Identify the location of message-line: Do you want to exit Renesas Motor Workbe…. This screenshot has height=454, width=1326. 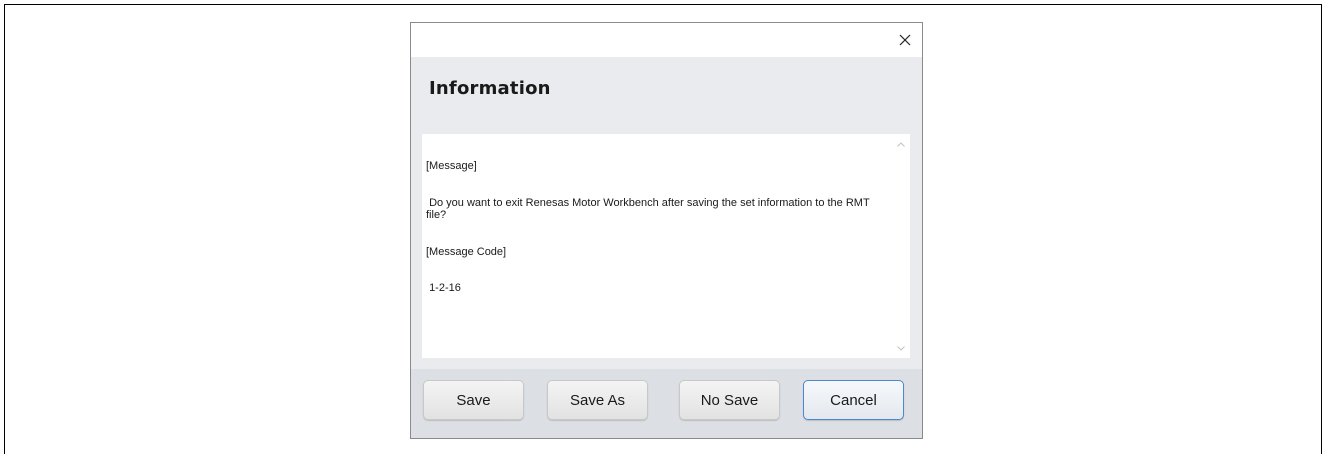
(649, 209).